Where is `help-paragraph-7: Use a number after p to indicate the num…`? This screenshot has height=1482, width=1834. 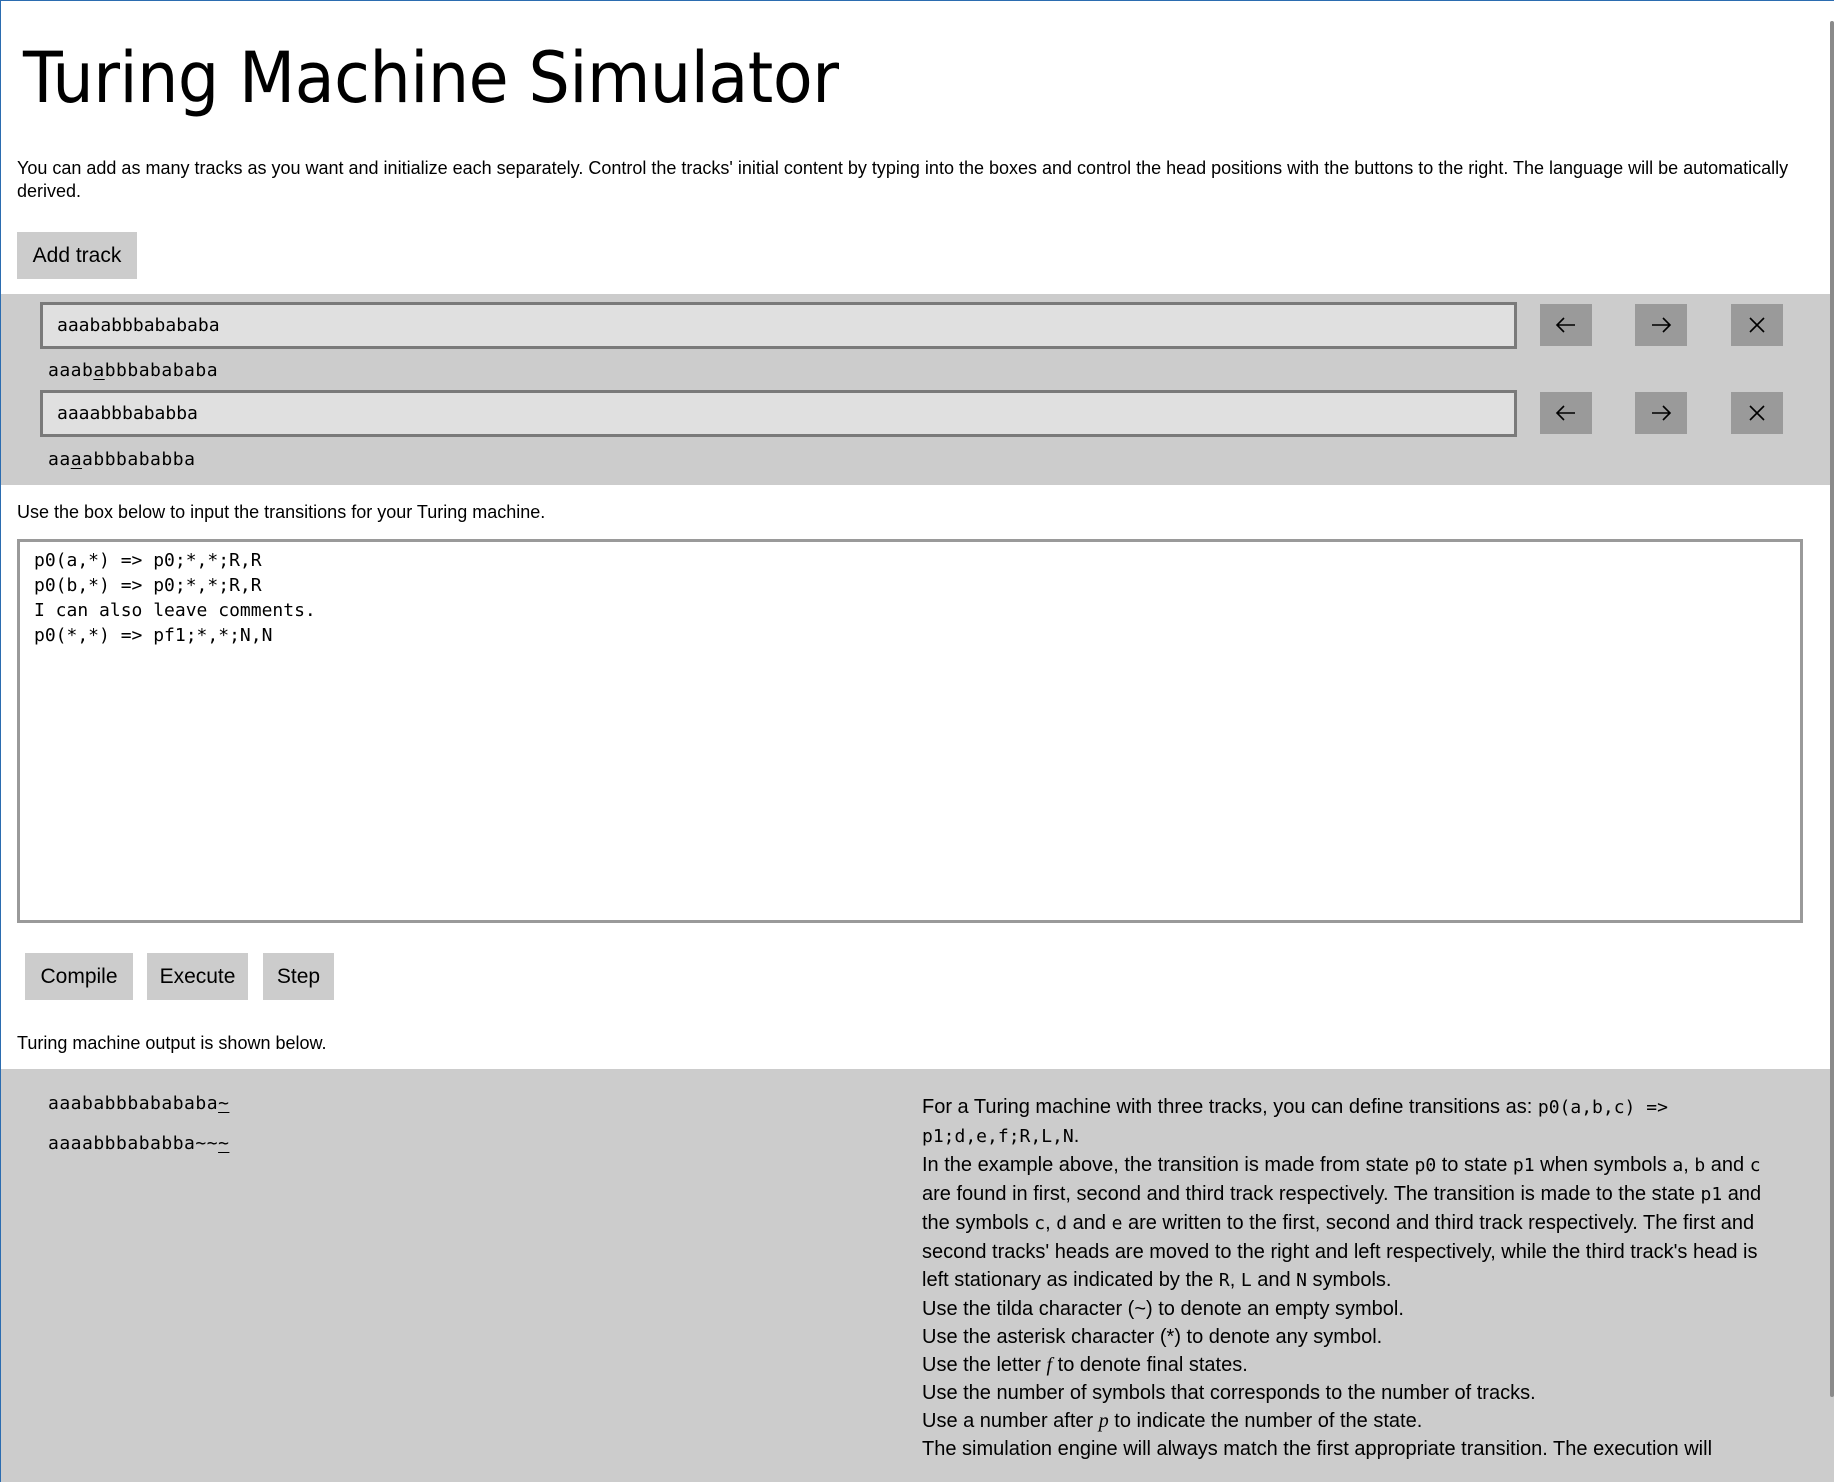 help-paragraph-7: Use a number after p to indicate the num… is located at coordinates (1172, 1421).